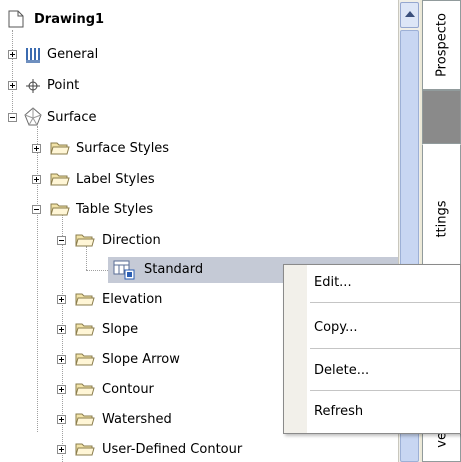  I want to click on tree-item-label: Table Styles, so click(115, 209).